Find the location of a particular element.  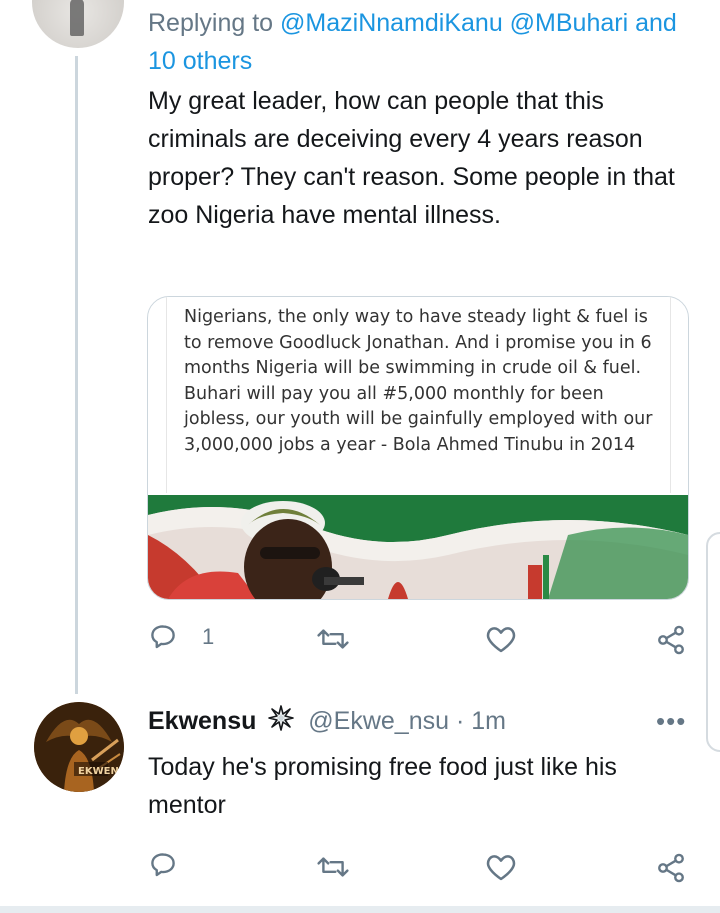

share-button is located at coordinates (671, 640).